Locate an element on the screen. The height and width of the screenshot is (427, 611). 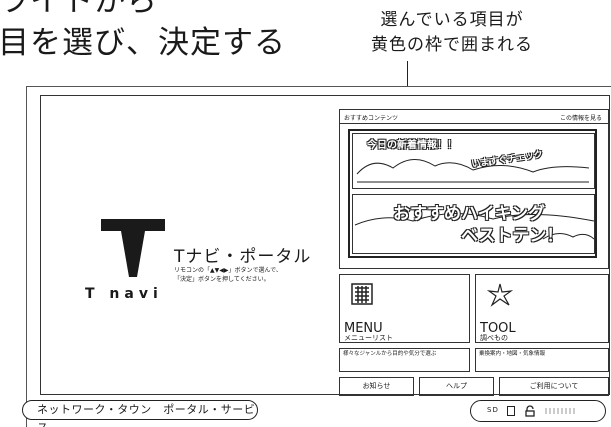
heading-line1: ライトから is located at coordinates (79, 9).